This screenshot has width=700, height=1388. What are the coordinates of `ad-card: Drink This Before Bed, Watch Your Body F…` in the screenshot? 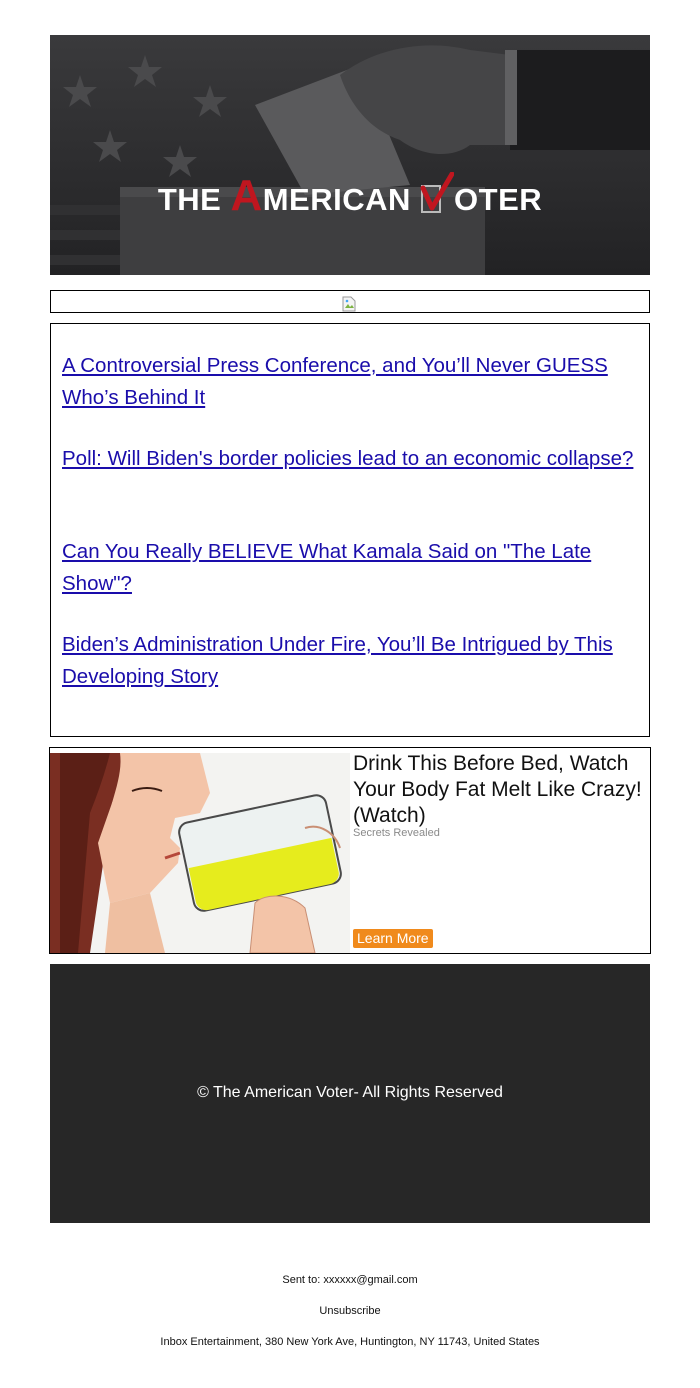 It's located at (350, 850).